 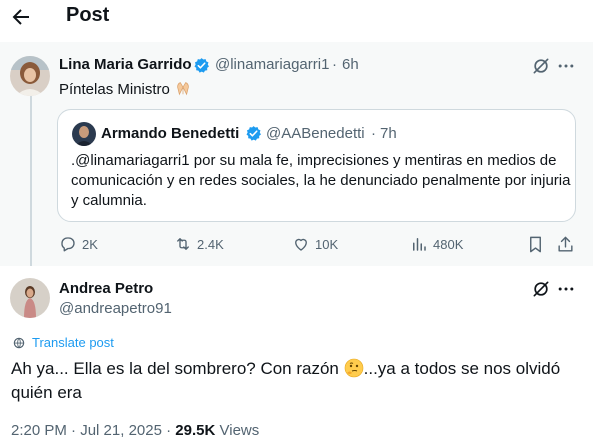 What do you see at coordinates (31, 181) in the screenshot?
I see `thread-line` at bounding box center [31, 181].